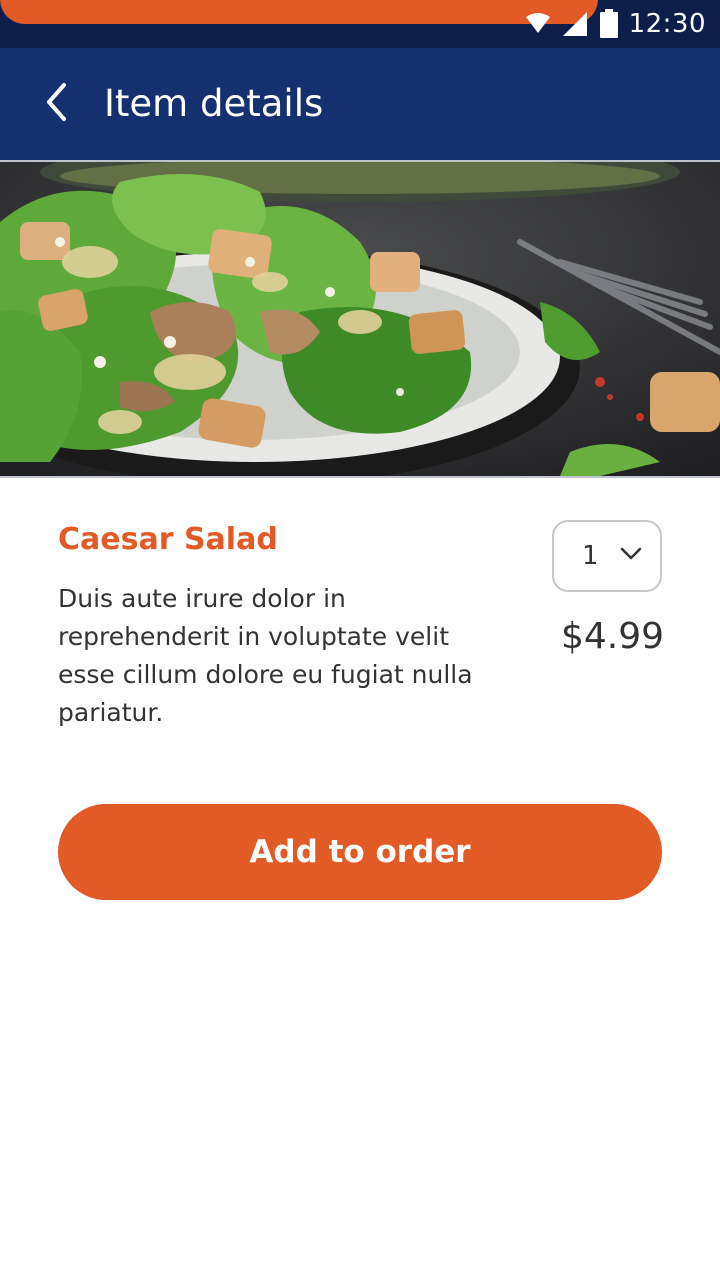 The height and width of the screenshot is (1280, 720). What do you see at coordinates (360, 852) in the screenshot?
I see `add-to-order-button: Add to order` at bounding box center [360, 852].